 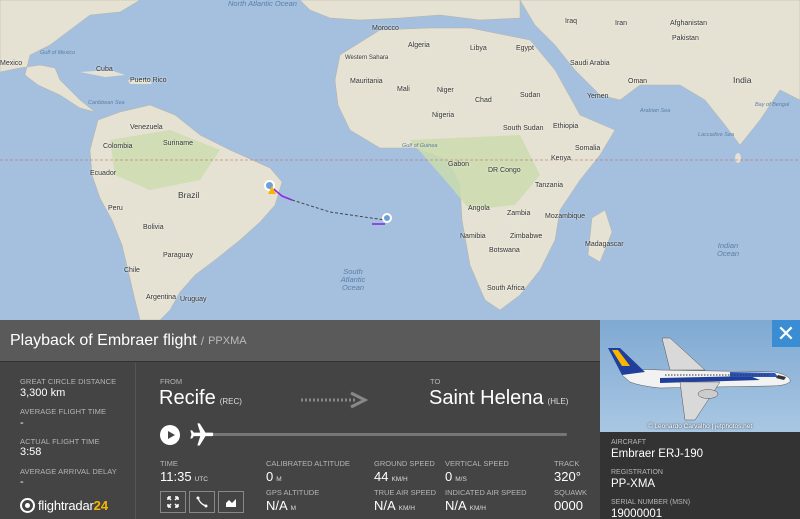 What do you see at coordinates (187, 398) in the screenshot?
I see `origin-city-name: Recife` at bounding box center [187, 398].